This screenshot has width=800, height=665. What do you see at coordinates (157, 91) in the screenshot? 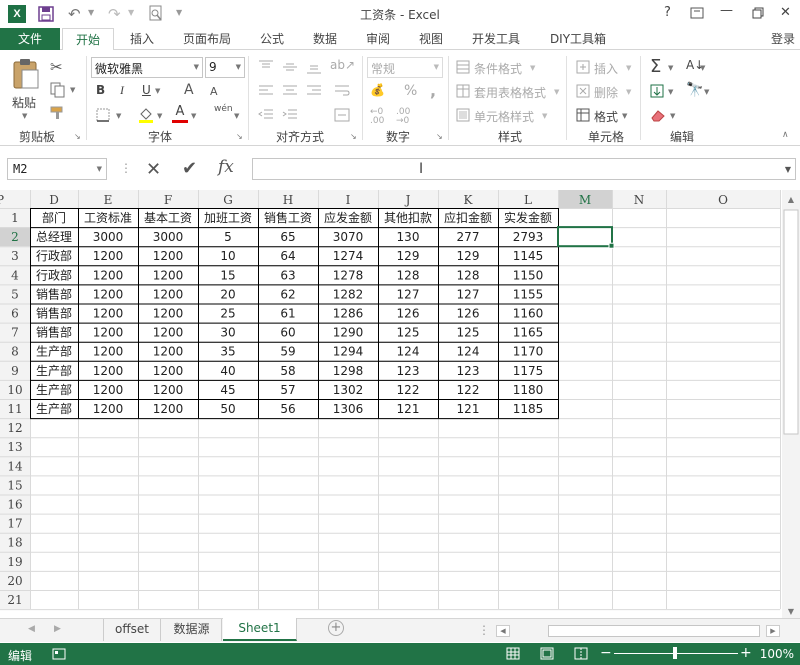
I see `underline-dropdown-icon: ▼` at bounding box center [157, 91].